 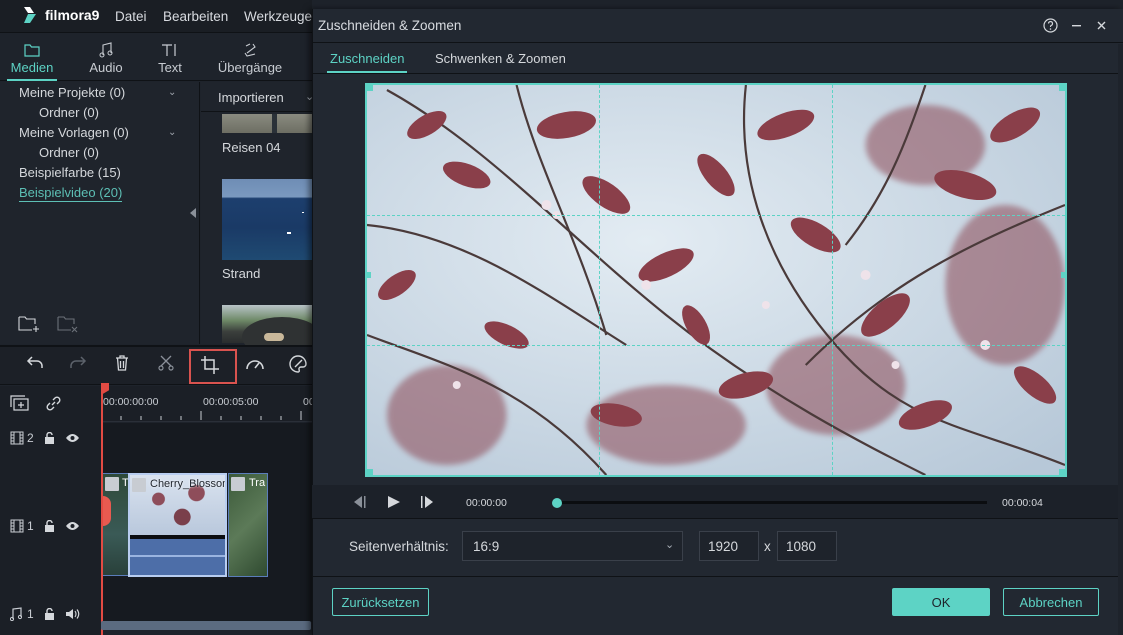 What do you see at coordinates (131, 16) in the screenshot?
I see `menu-datei: Datei` at bounding box center [131, 16].